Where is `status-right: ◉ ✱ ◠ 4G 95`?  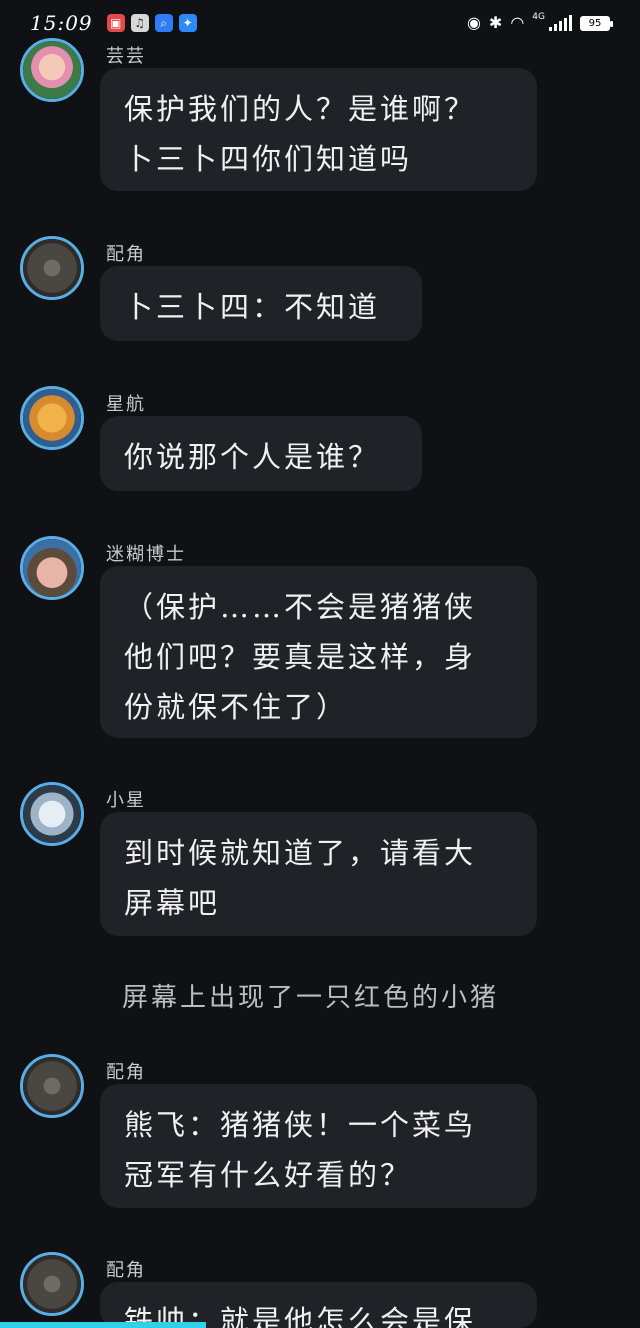
status-right: ◉ ✱ ◠ 4G 95 is located at coordinates (539, 22).